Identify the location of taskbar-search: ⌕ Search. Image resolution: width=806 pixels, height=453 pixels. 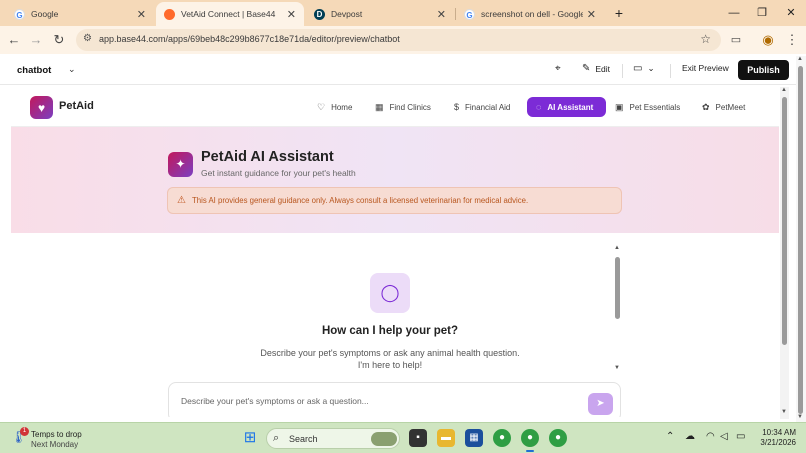
(333, 438).